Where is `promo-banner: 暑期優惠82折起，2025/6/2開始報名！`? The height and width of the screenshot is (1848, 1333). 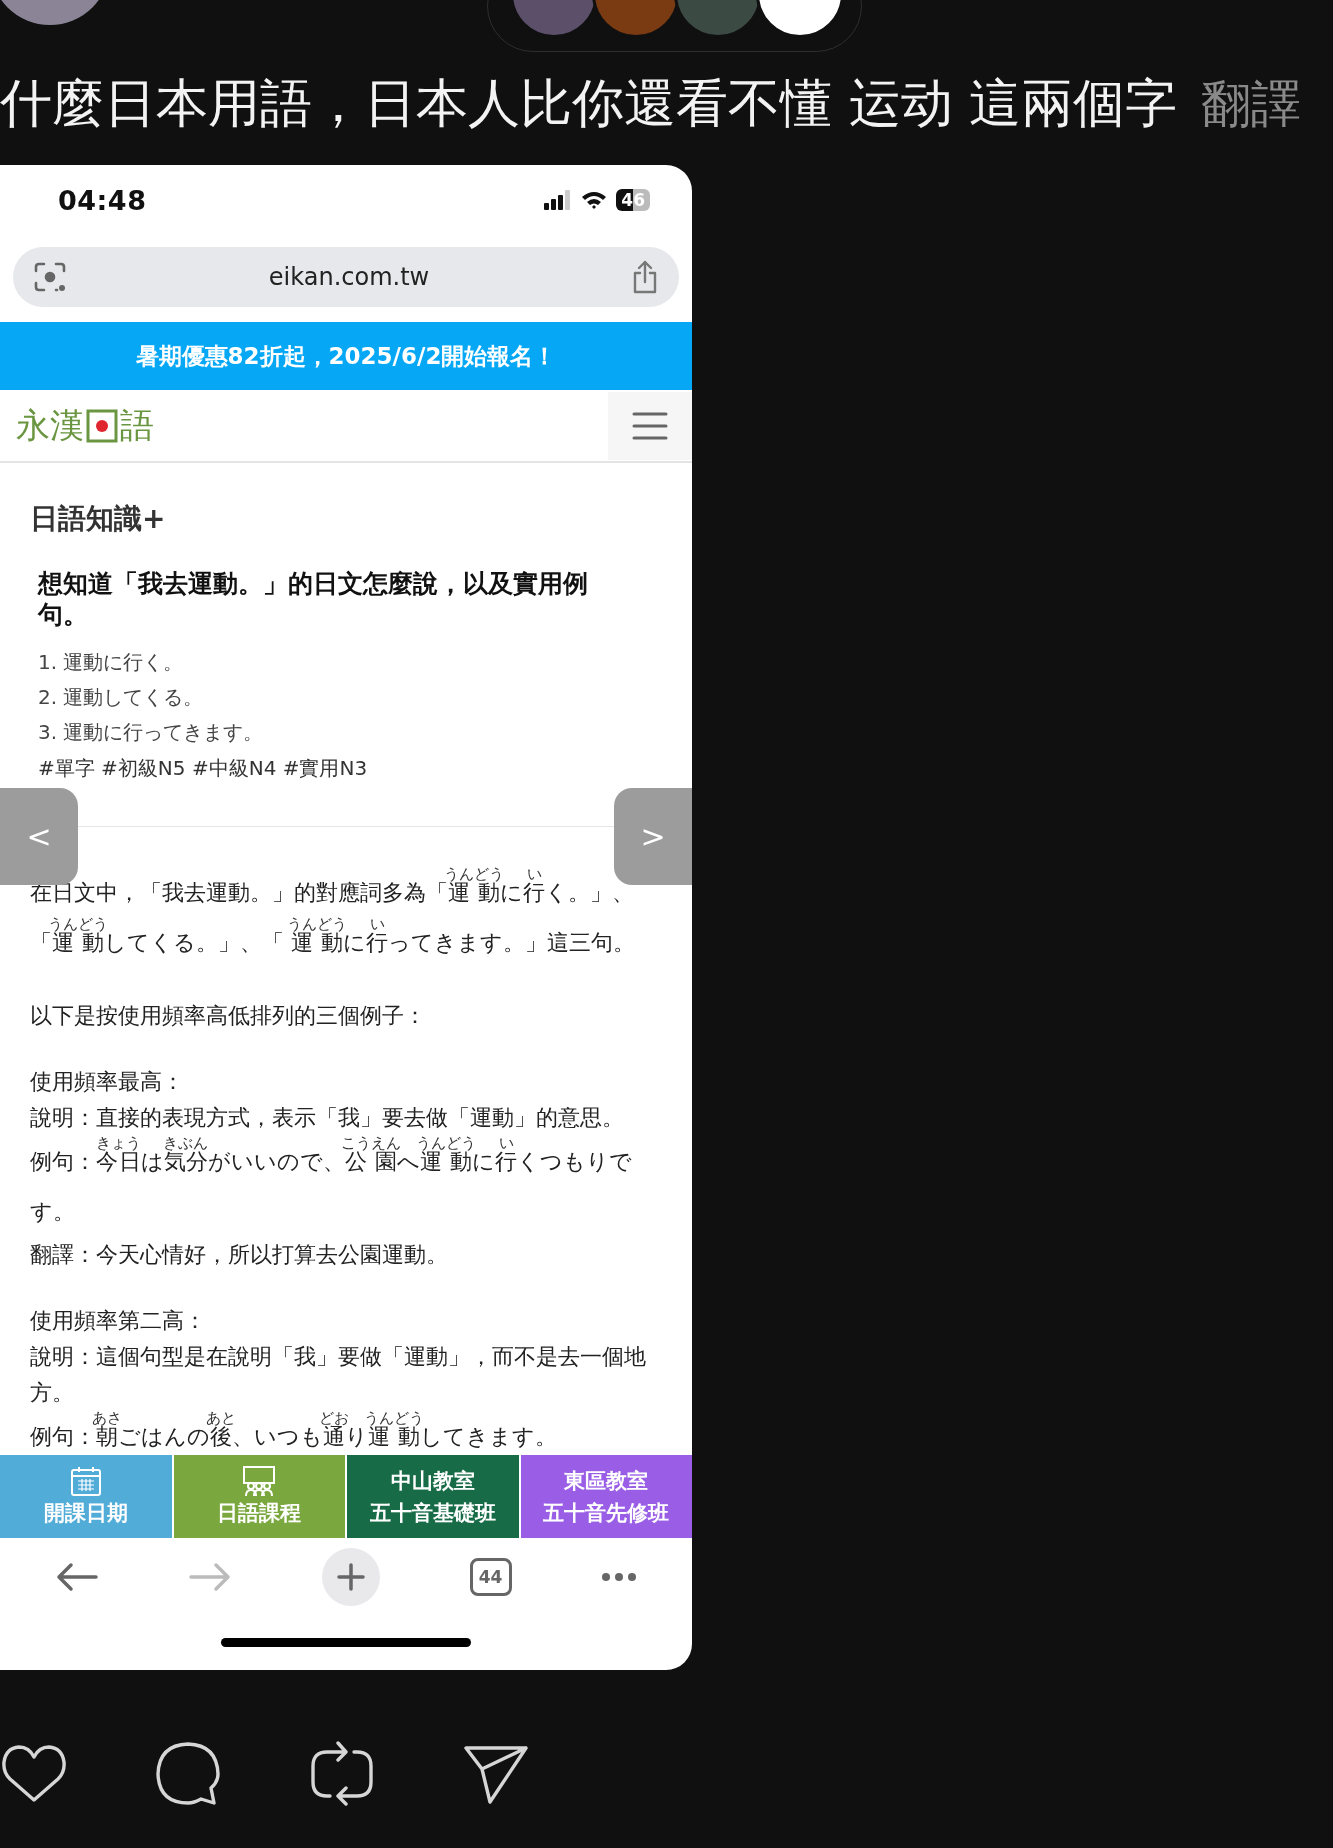 promo-banner: 暑期優惠82折起，2025/6/2開始報名！ is located at coordinates (346, 356).